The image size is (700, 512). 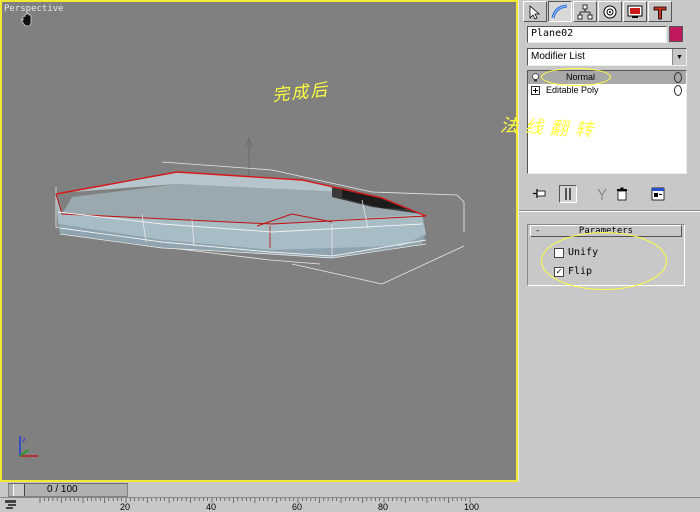 I want to click on command-panel-tabs, so click(x=611, y=12).